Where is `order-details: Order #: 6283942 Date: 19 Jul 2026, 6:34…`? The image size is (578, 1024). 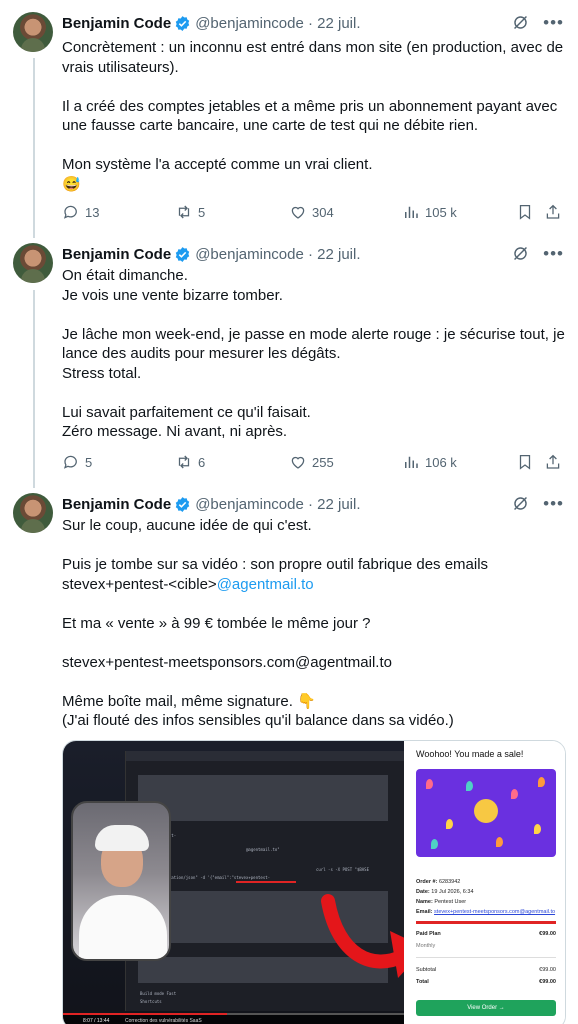 order-details: Order #: 6283942 Date: 19 Jul 2026, 6:34… is located at coordinates (485, 897).